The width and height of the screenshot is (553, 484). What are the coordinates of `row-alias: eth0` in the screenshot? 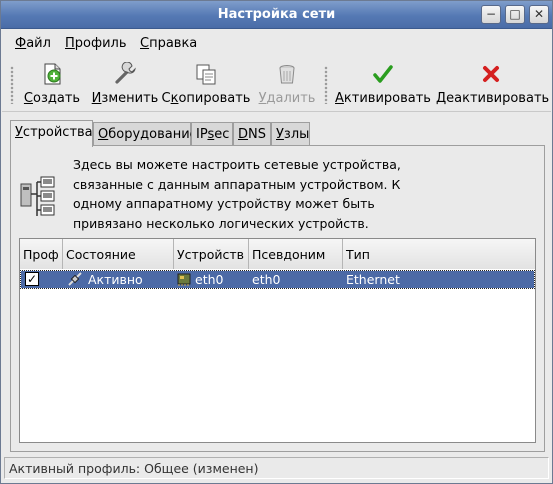 It's located at (266, 279).